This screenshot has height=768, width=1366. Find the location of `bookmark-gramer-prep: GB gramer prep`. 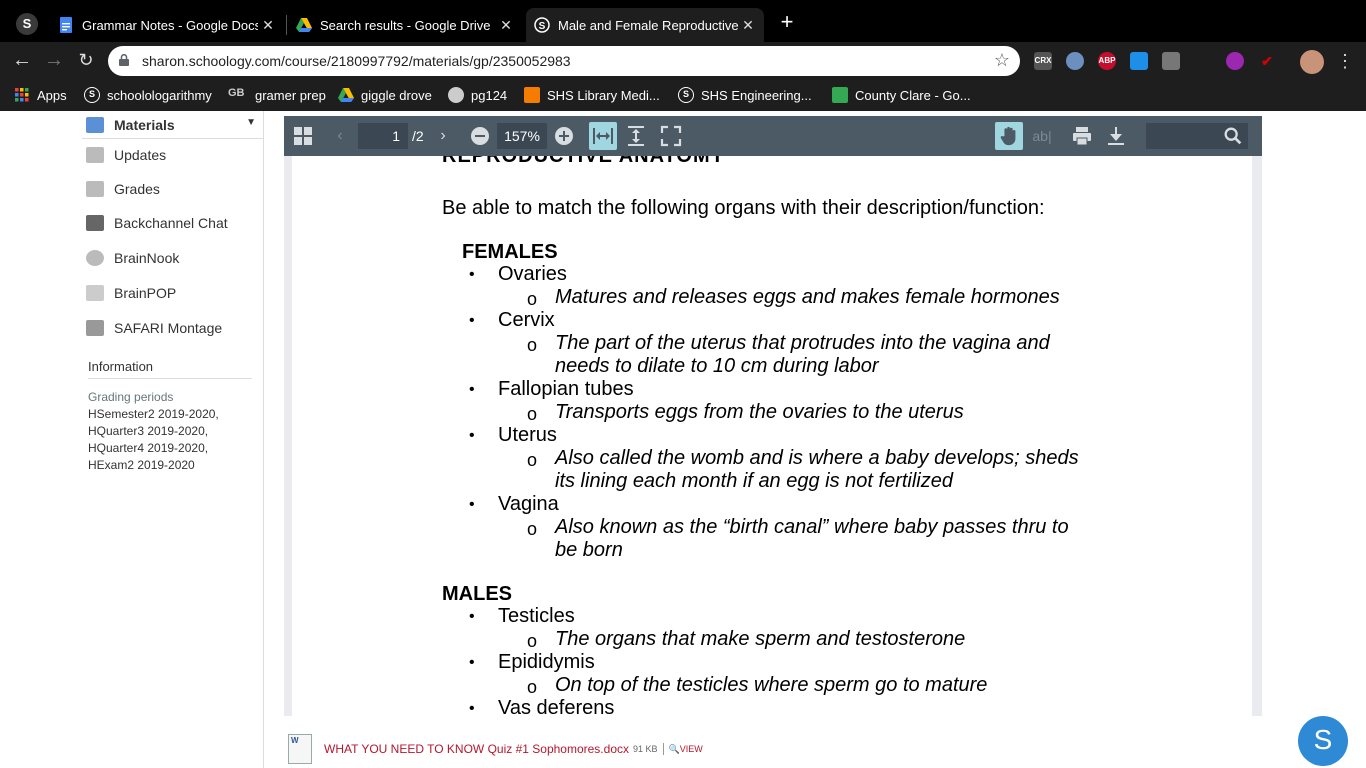

bookmark-gramer-prep: GB gramer prep is located at coordinates (277, 95).